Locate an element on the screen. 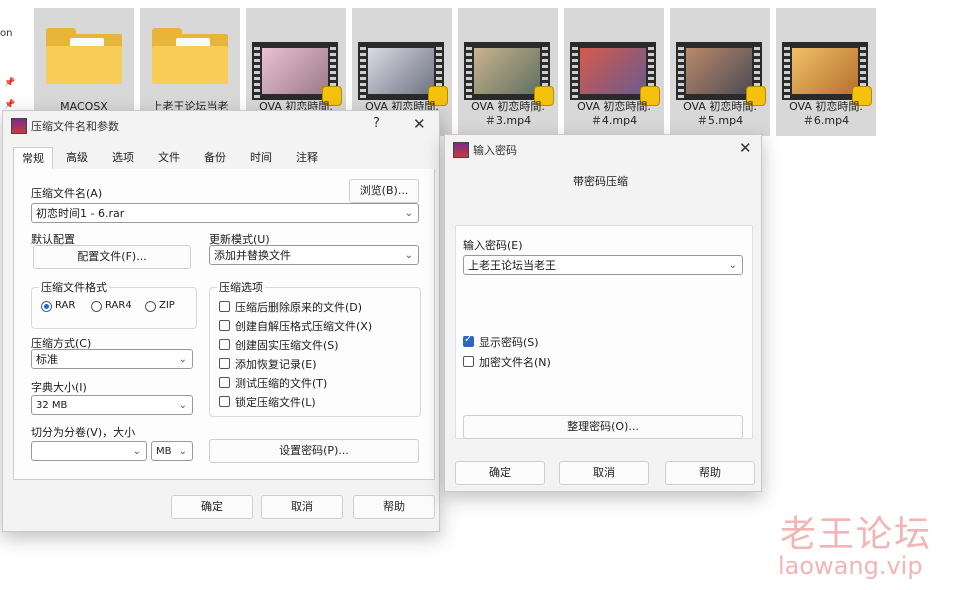 The height and width of the screenshot is (590, 960). watermark-url: laowang.vip is located at coordinates (850, 566).